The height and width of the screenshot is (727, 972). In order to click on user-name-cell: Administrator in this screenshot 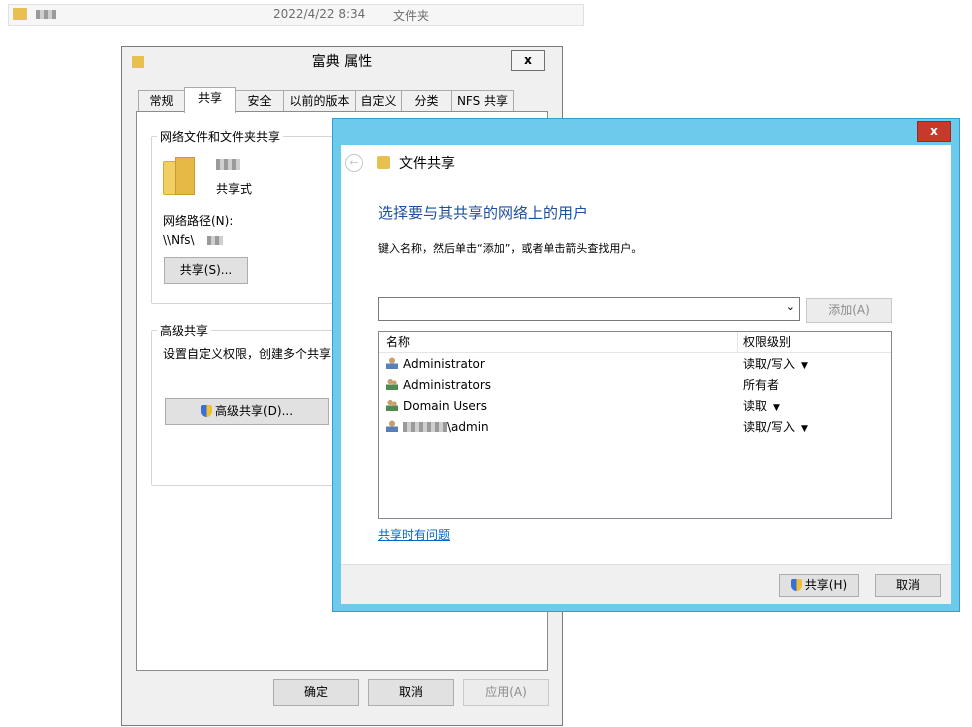, I will do `click(435, 364)`.